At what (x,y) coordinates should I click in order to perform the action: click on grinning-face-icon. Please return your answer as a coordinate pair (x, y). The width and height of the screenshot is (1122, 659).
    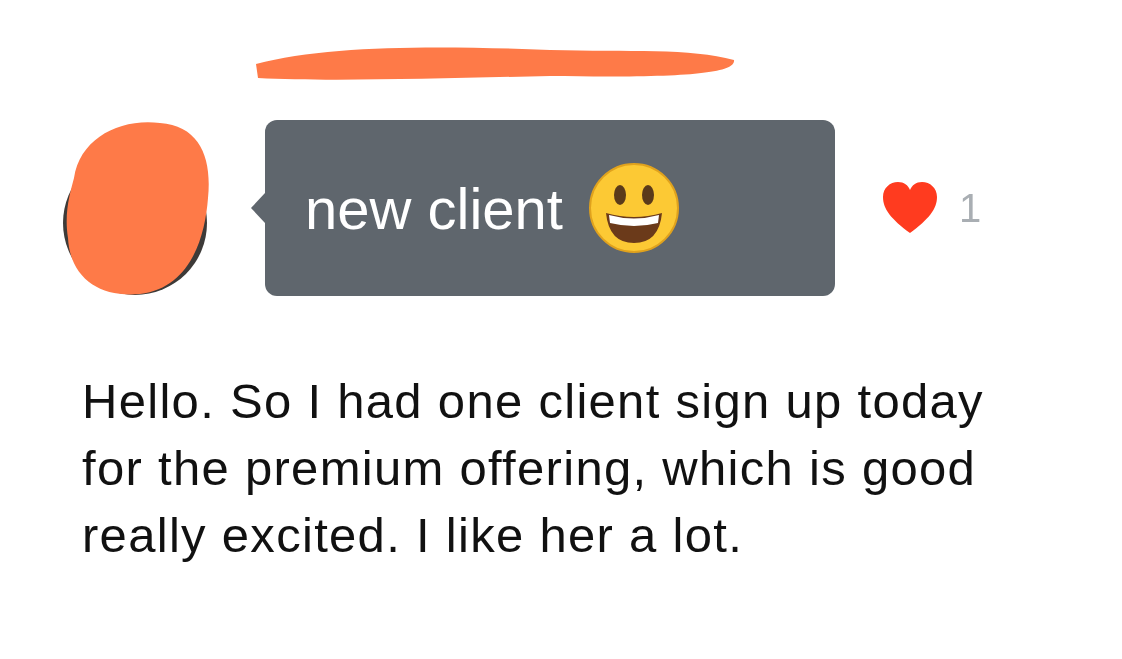
    Looking at the image, I should click on (633, 208).